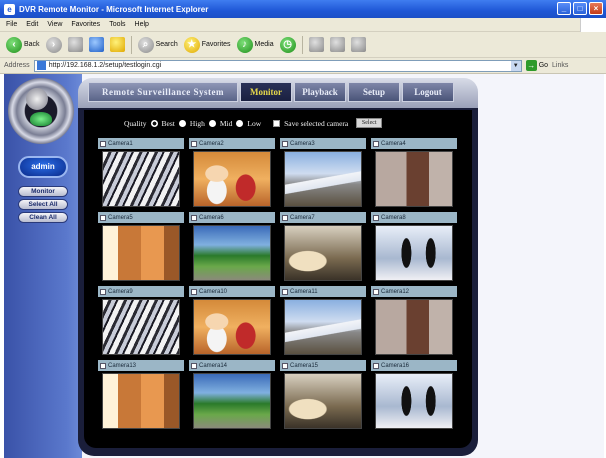 The width and height of the screenshot is (606, 458). I want to click on camera-tile: Camera13, so click(141, 396).